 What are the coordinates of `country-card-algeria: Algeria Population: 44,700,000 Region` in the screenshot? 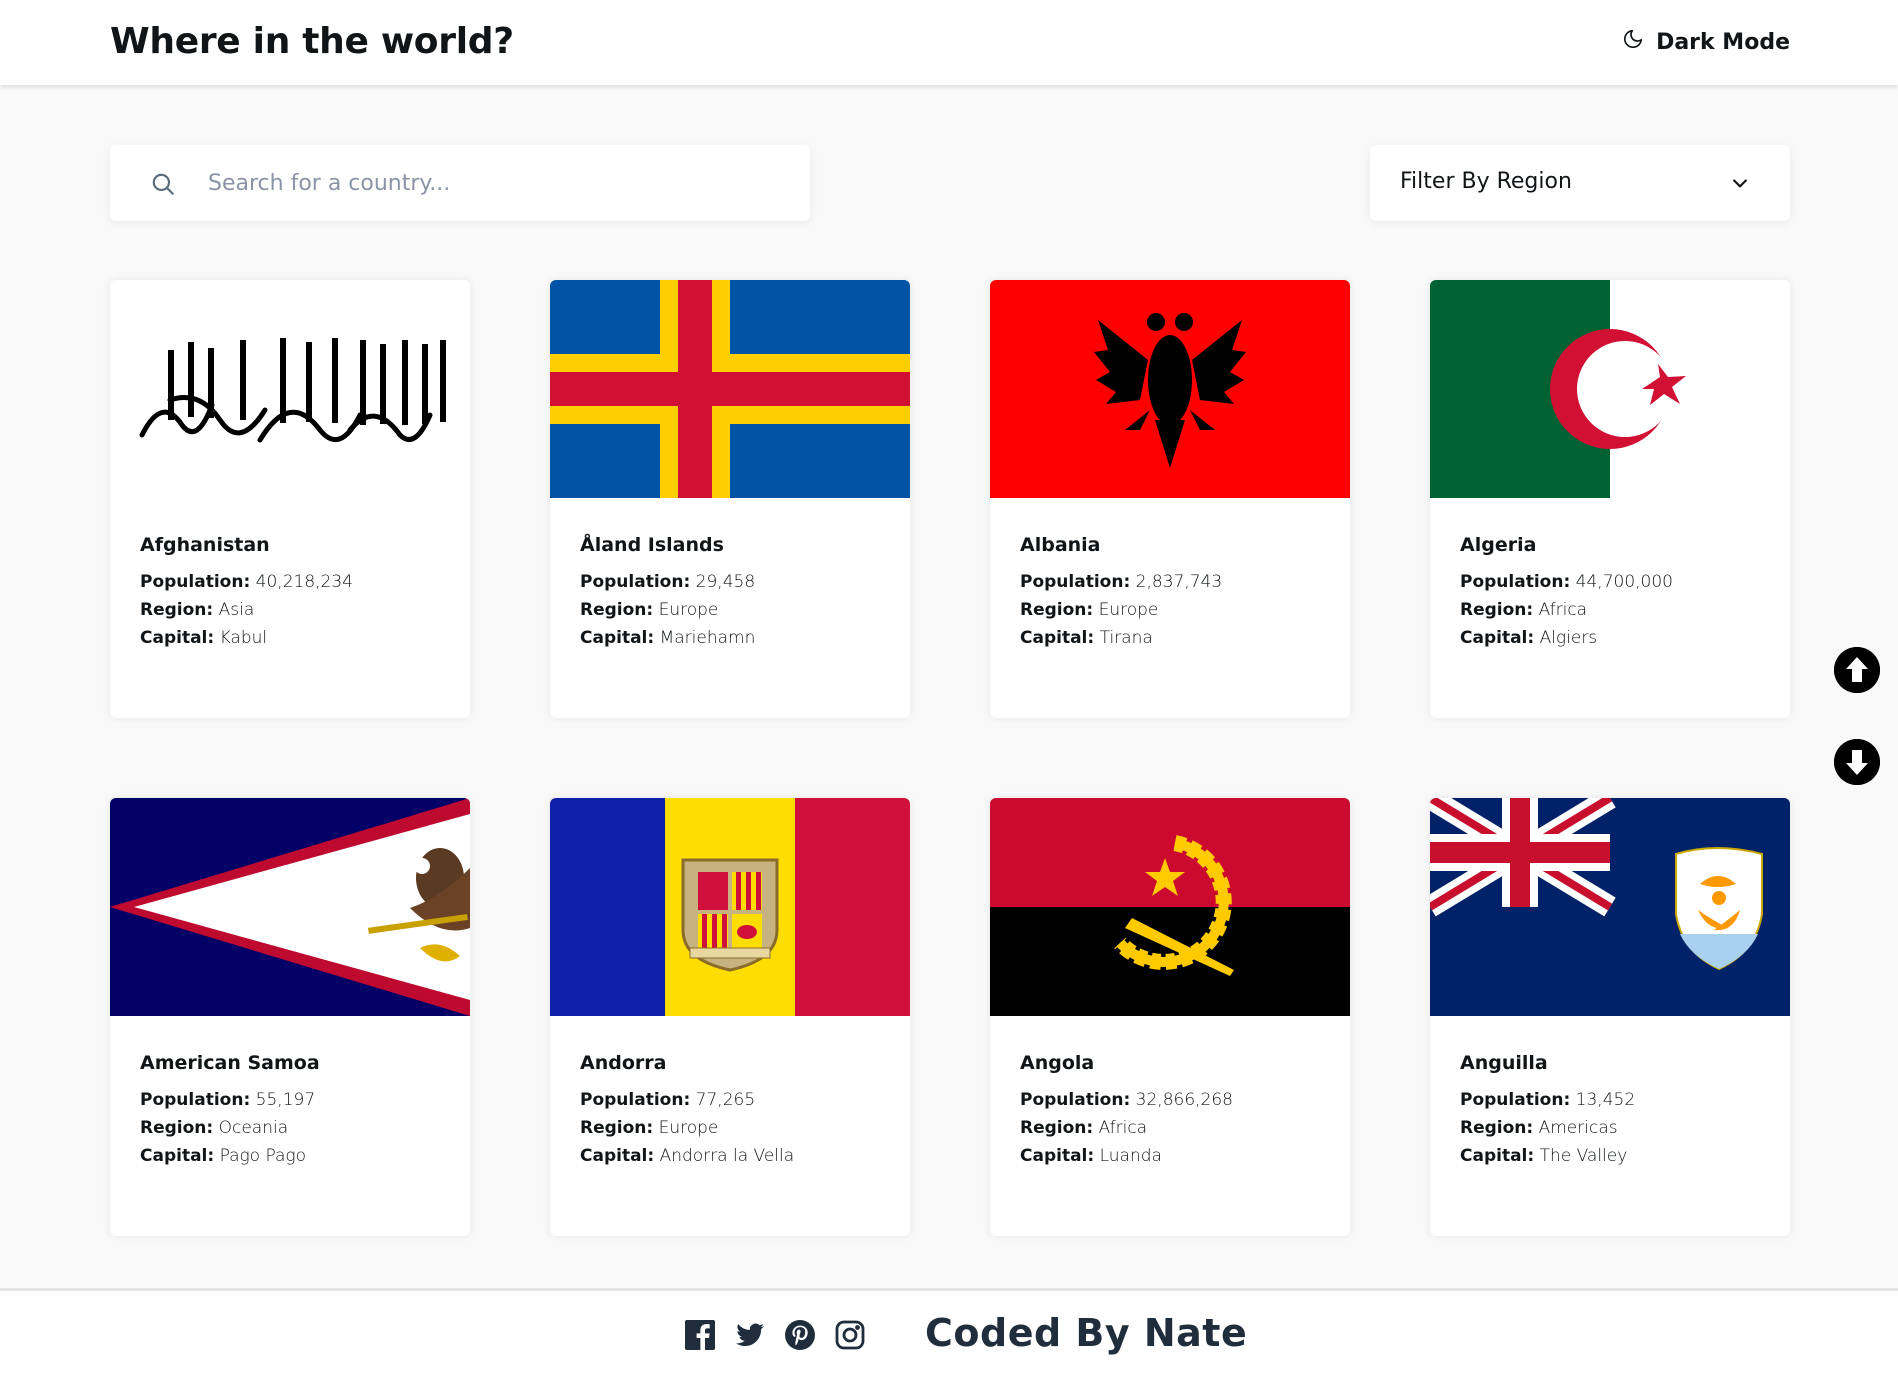 It's located at (1610, 499).